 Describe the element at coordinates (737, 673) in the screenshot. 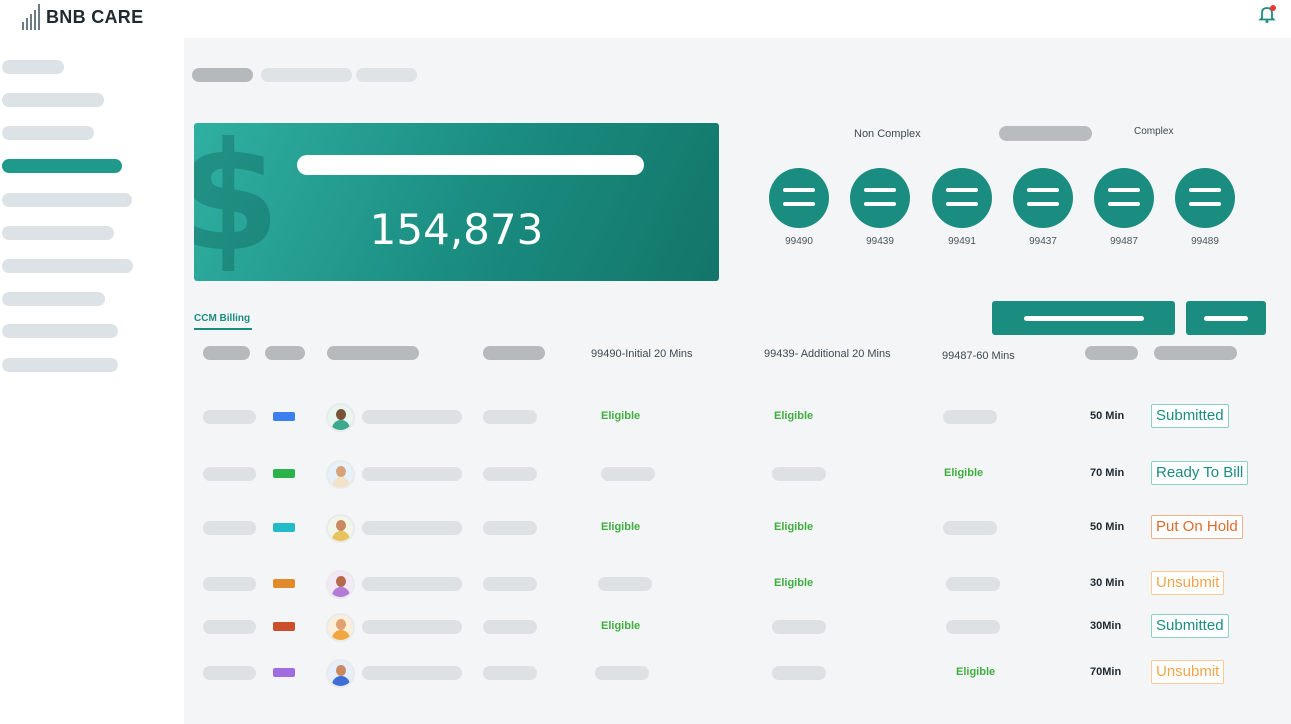

I see `table-row: Eligible 70Min Unsubmit` at that location.